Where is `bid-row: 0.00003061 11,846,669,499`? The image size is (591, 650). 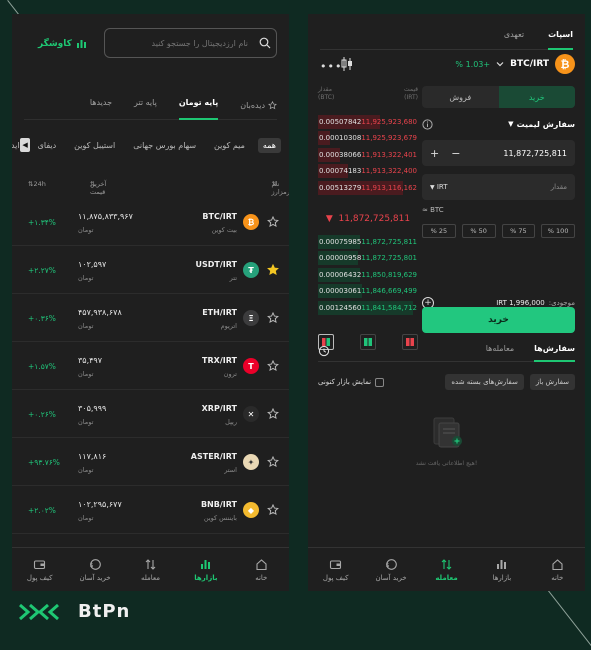
bid-row: 0.00003061 11,846,669,499 is located at coordinates (368, 291).